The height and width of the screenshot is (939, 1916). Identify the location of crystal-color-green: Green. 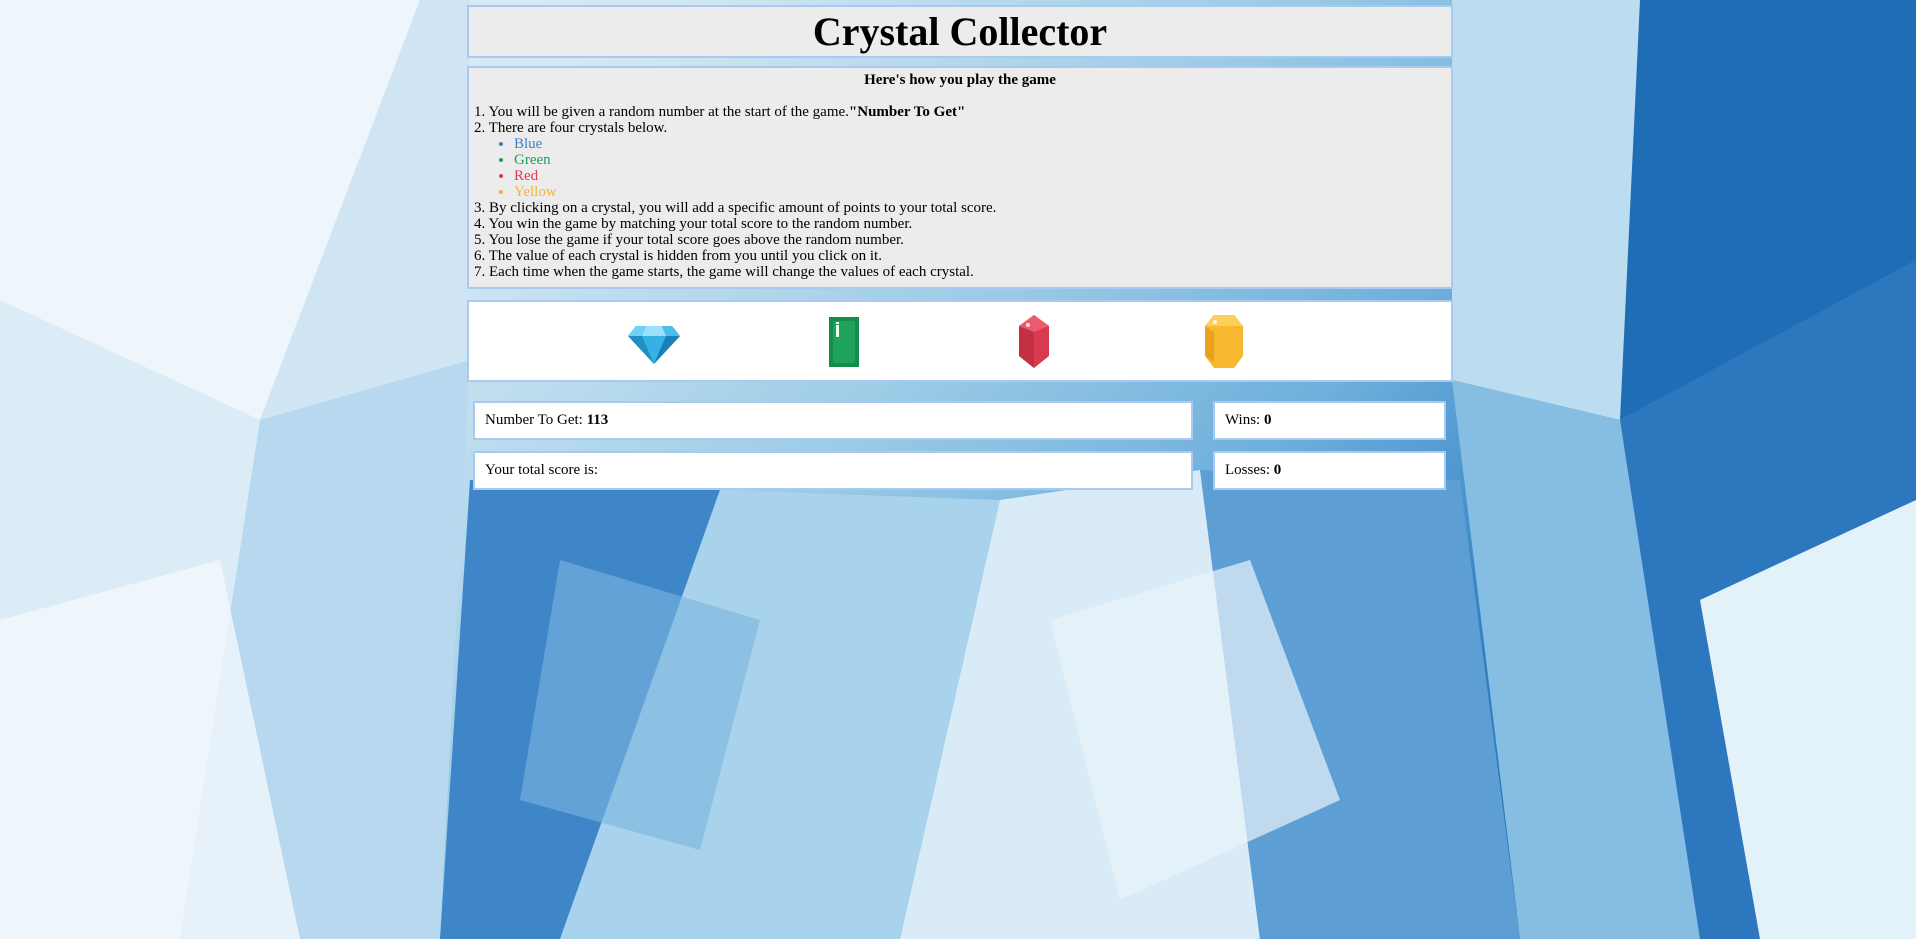
(980, 160).